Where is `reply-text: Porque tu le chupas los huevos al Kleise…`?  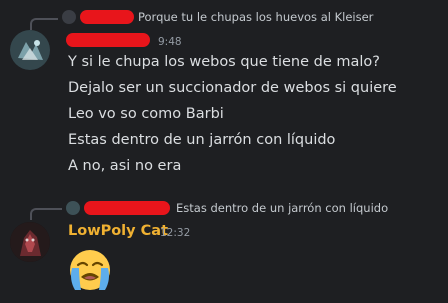
reply-text: Porque tu le chupas los huevos al Kleise… is located at coordinates (256, 17).